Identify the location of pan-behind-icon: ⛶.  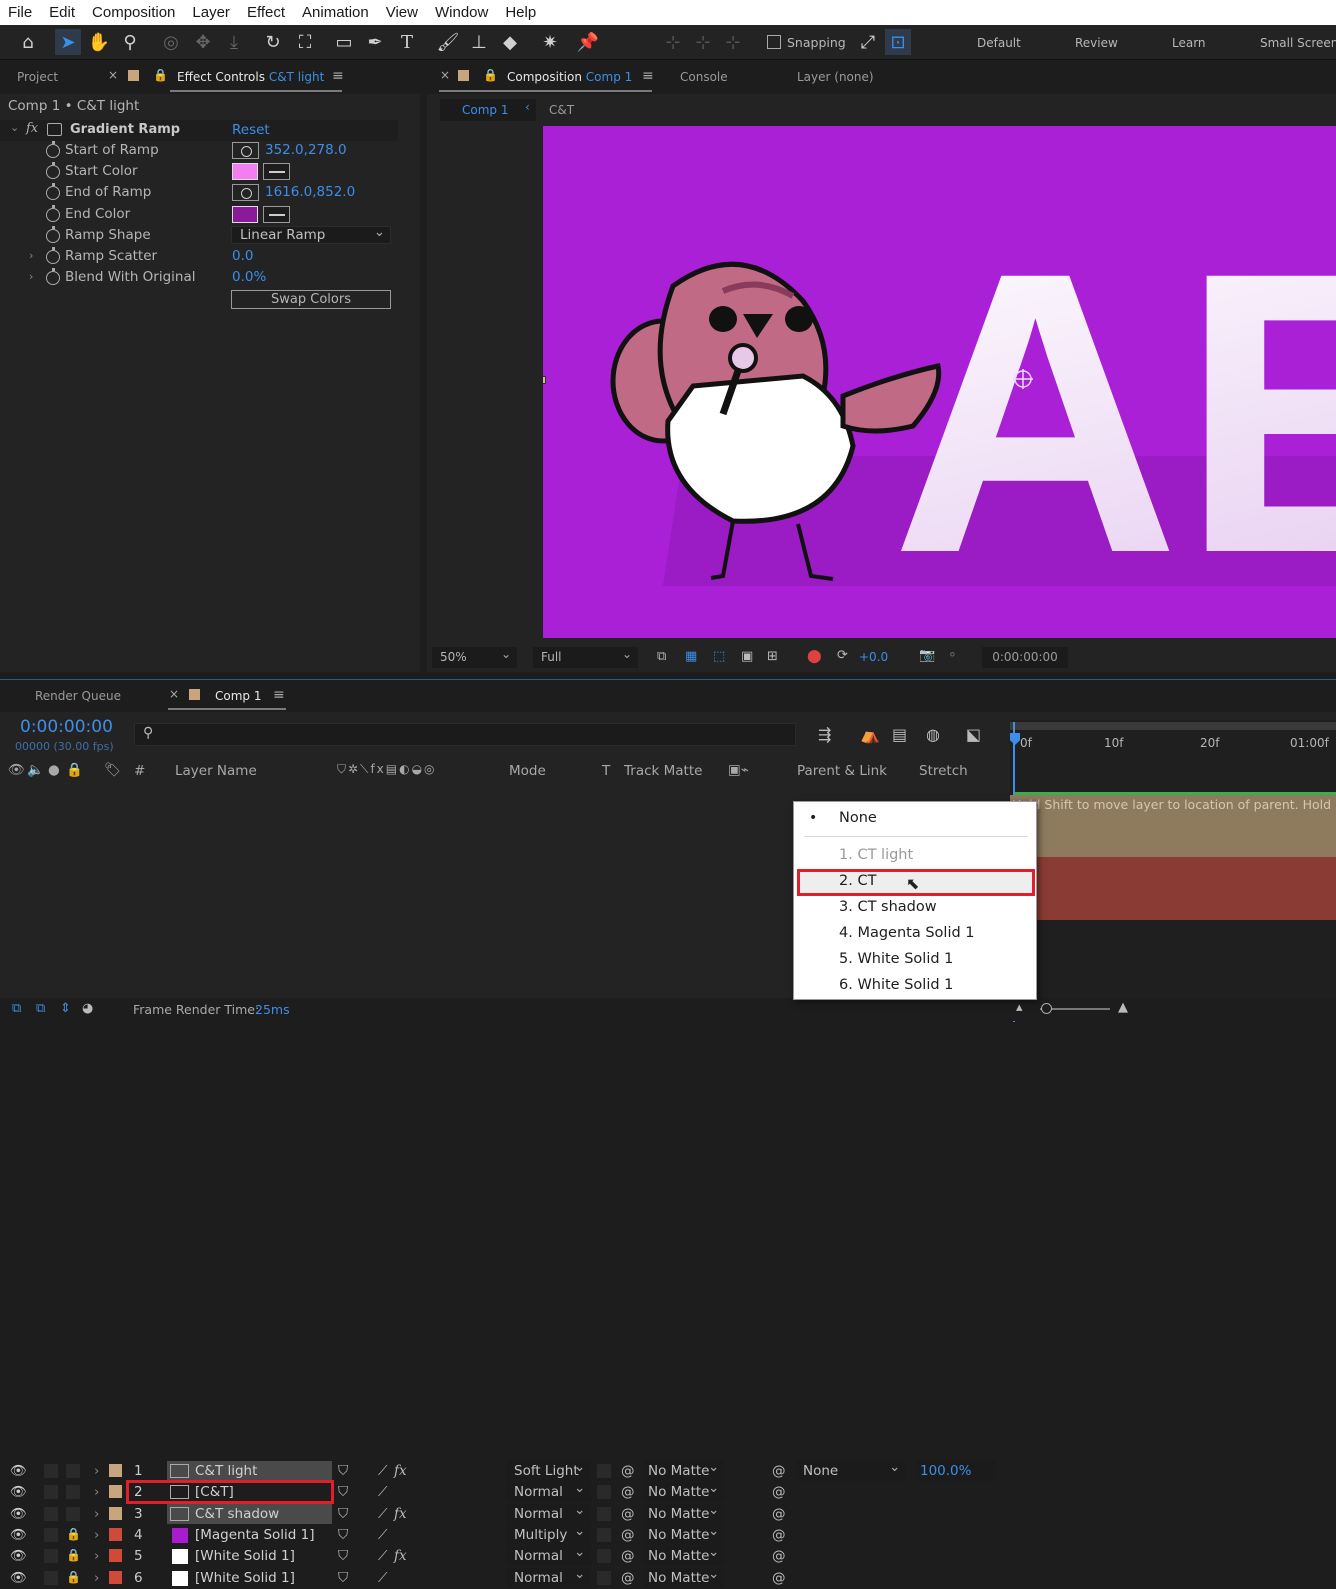
(305, 42).